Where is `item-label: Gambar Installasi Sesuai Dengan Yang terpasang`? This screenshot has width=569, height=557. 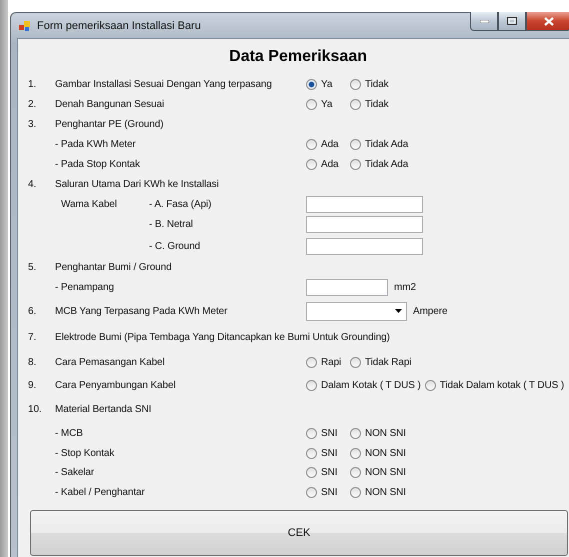 item-label: Gambar Installasi Sesuai Dengan Yang terpasang is located at coordinates (163, 84).